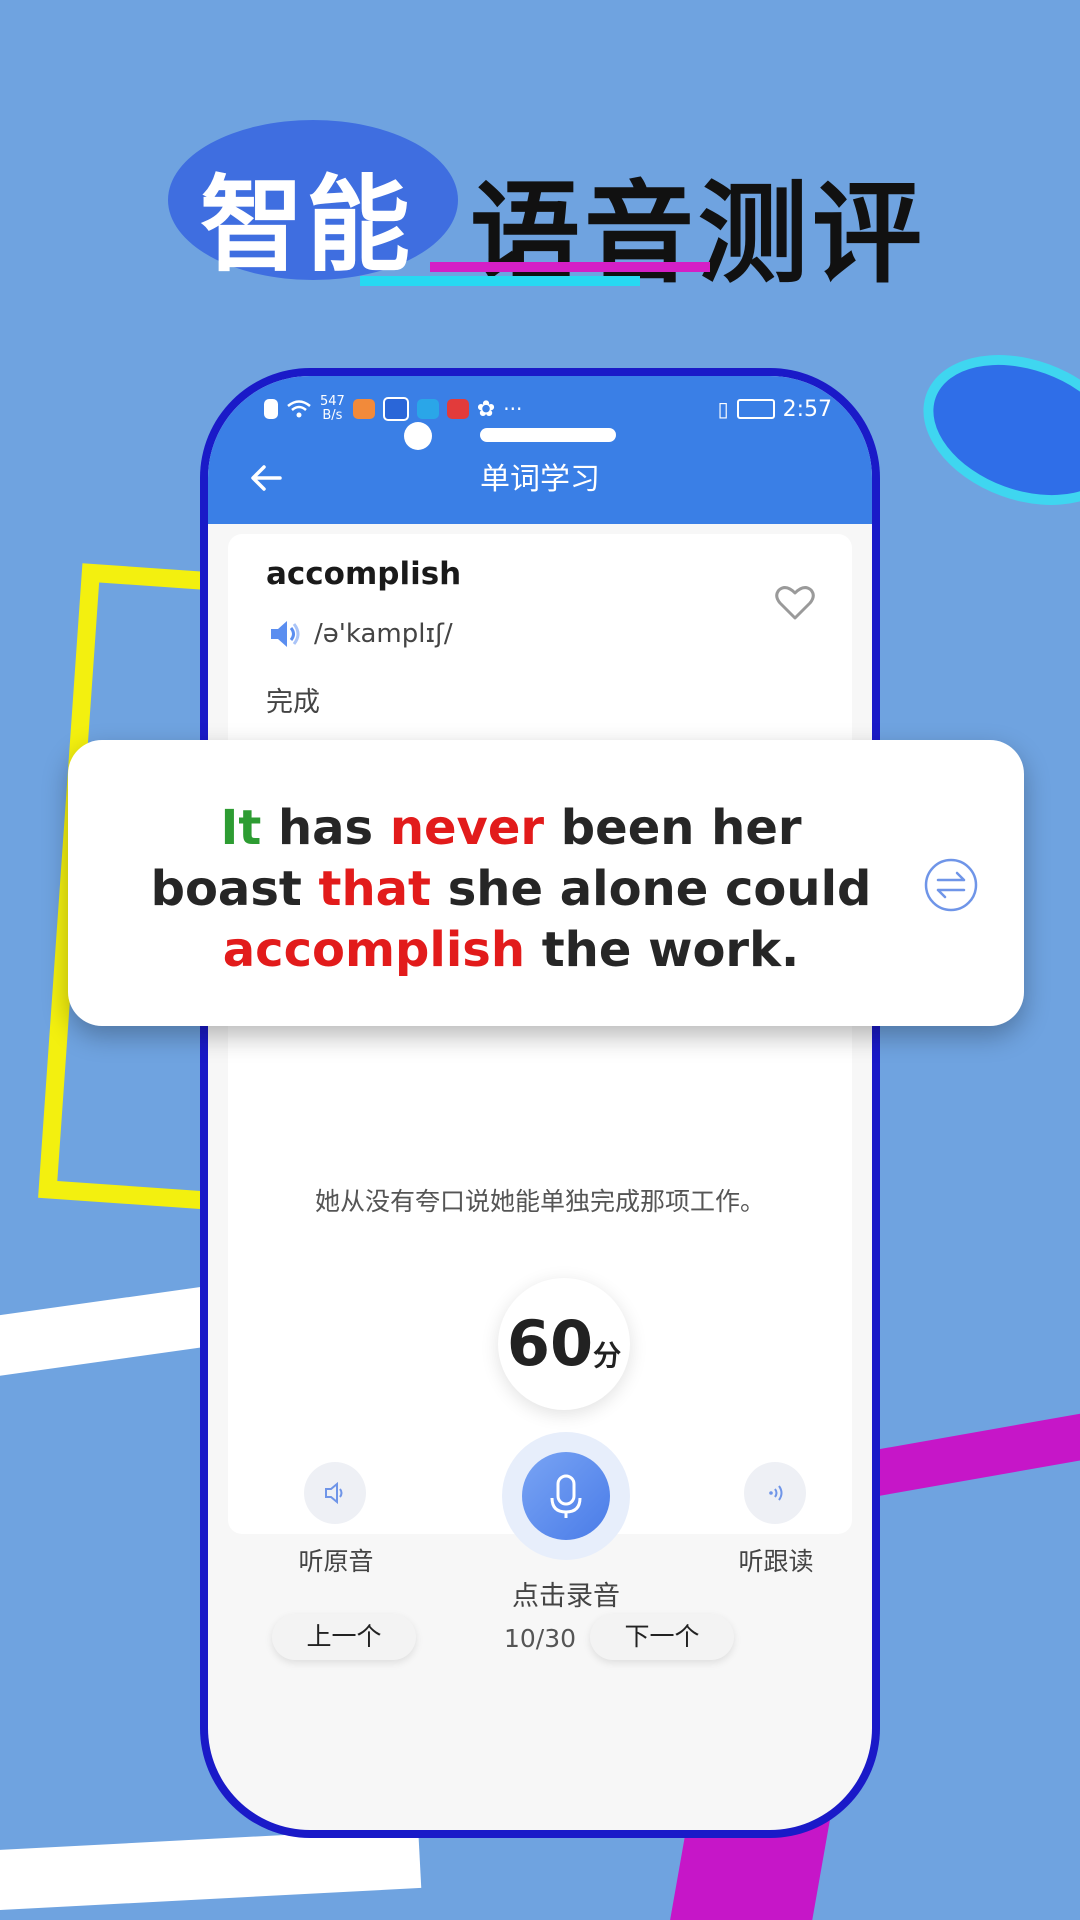 The height and width of the screenshot is (1920, 1080). Describe the element at coordinates (293, 702) in the screenshot. I see `word-meaning: 完成` at that location.